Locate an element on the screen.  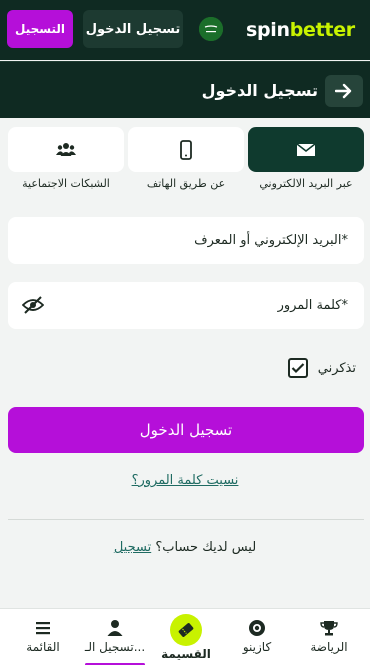
phone-icon is located at coordinates (186, 149).